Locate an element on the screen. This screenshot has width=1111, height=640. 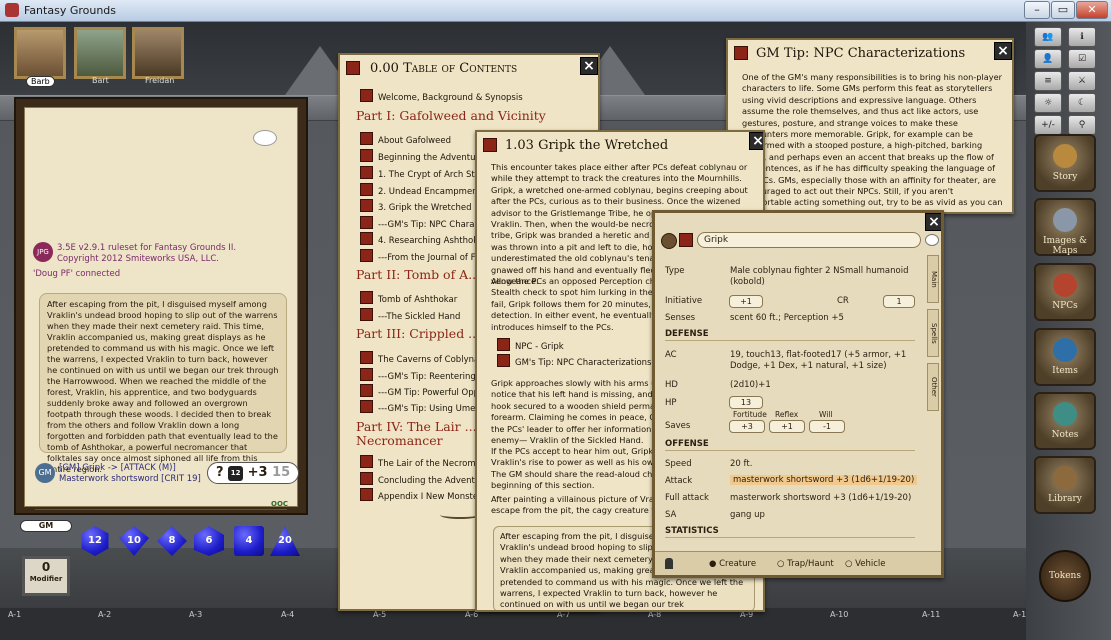
grid-label: A-1 is located at coordinates (14, 614).